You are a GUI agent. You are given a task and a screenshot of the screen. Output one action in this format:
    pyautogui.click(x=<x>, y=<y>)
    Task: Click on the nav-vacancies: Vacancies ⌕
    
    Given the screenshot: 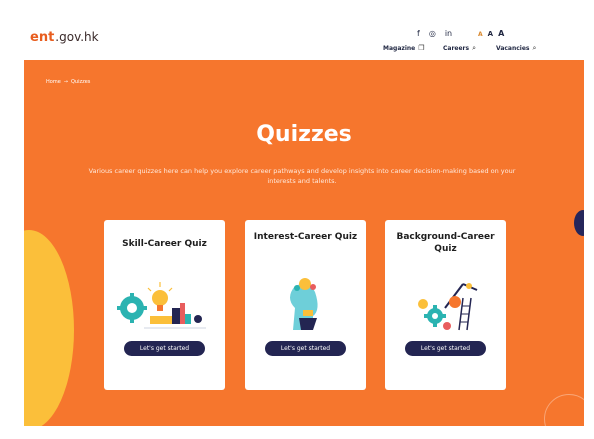 What is the action you would take?
    pyautogui.click(x=516, y=48)
    